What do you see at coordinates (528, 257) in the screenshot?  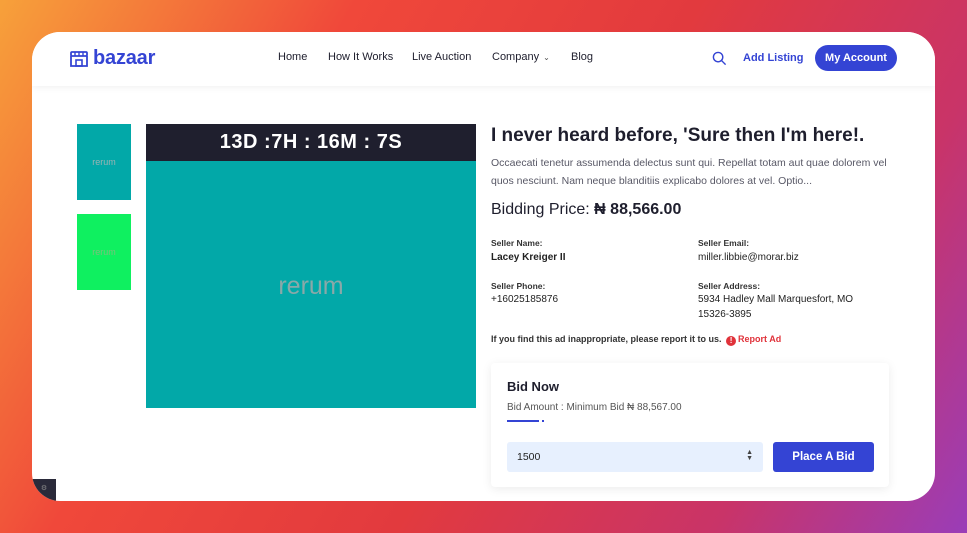 I see `seller-name: Lacey Kreiger II` at bounding box center [528, 257].